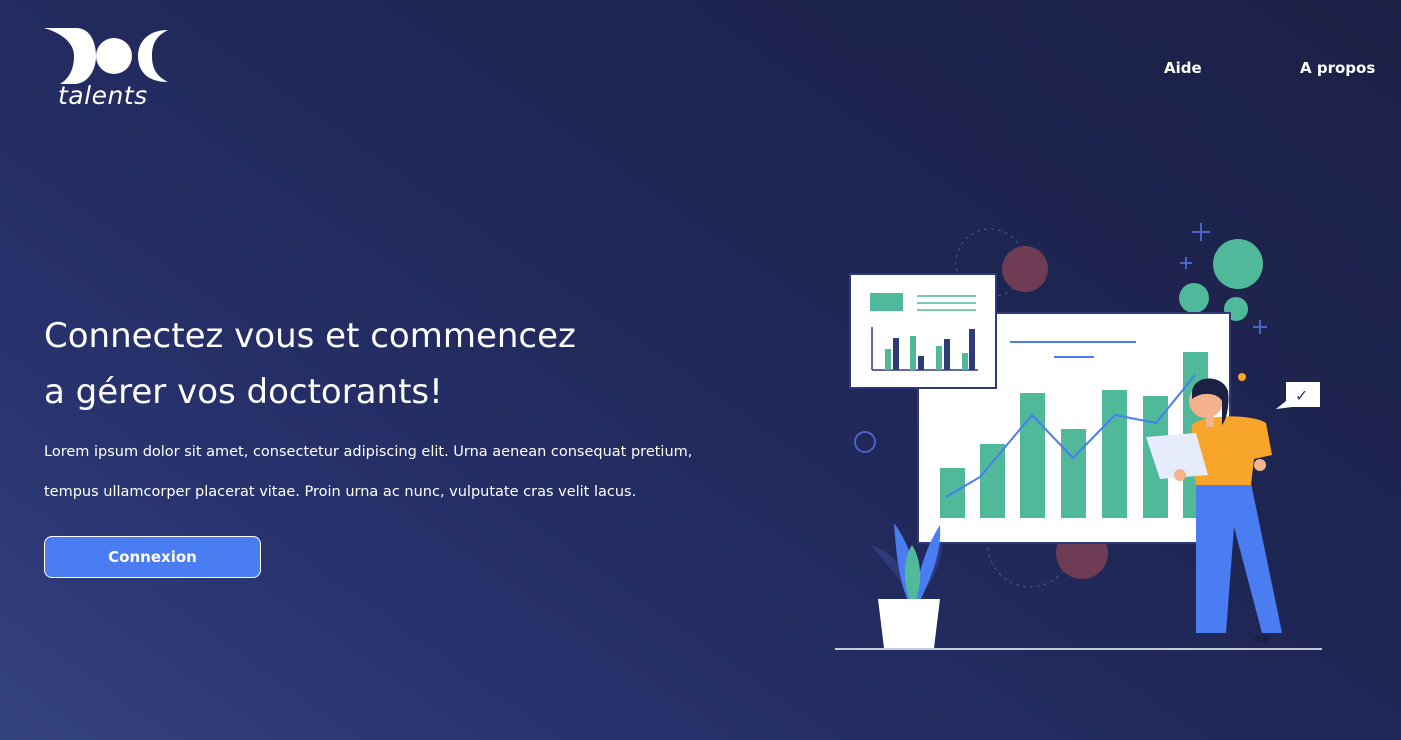  What do you see at coordinates (103, 95) in the screenshot?
I see `logo-wordmark: talents` at bounding box center [103, 95].